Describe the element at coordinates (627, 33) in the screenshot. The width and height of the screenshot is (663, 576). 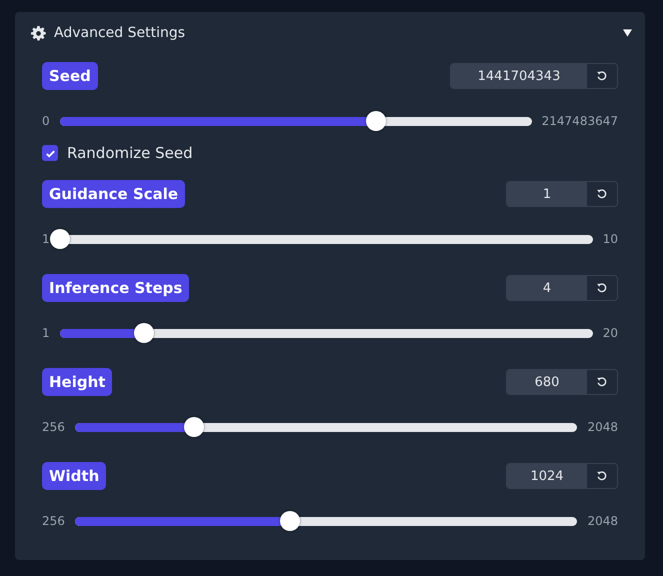
I see `collapse-toggle-icon` at that location.